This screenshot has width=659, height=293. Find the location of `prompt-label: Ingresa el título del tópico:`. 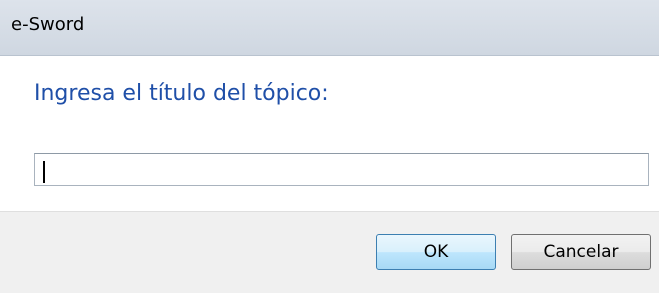

prompt-label: Ingresa el título del tópico: is located at coordinates (181, 93).